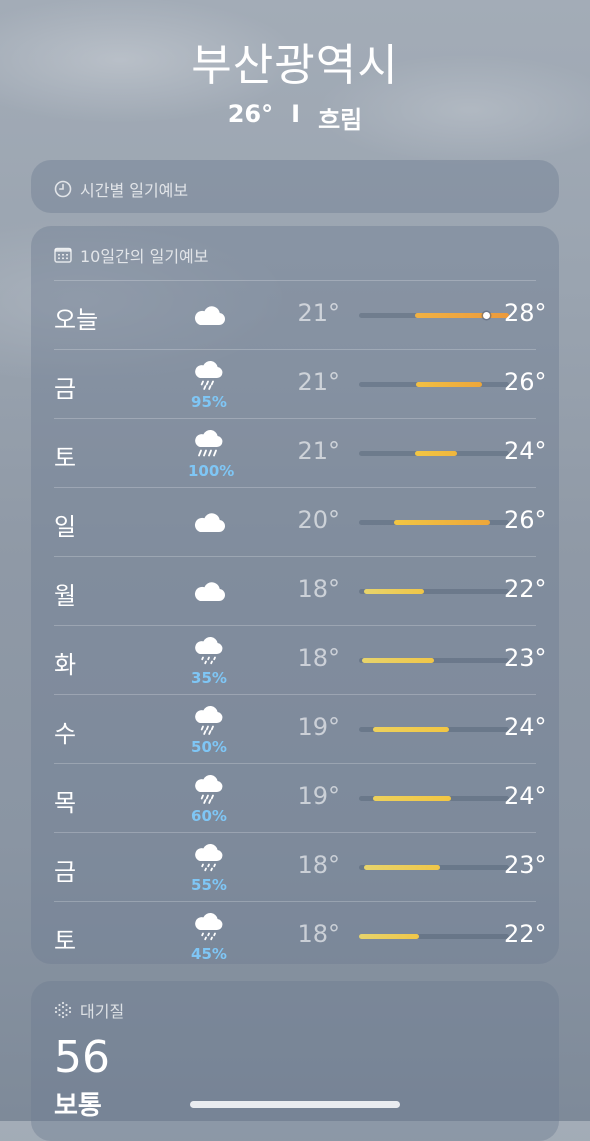 The image size is (590, 1141). Describe the element at coordinates (102, 1011) in the screenshot. I see `air-quality-title: 대기질` at that location.